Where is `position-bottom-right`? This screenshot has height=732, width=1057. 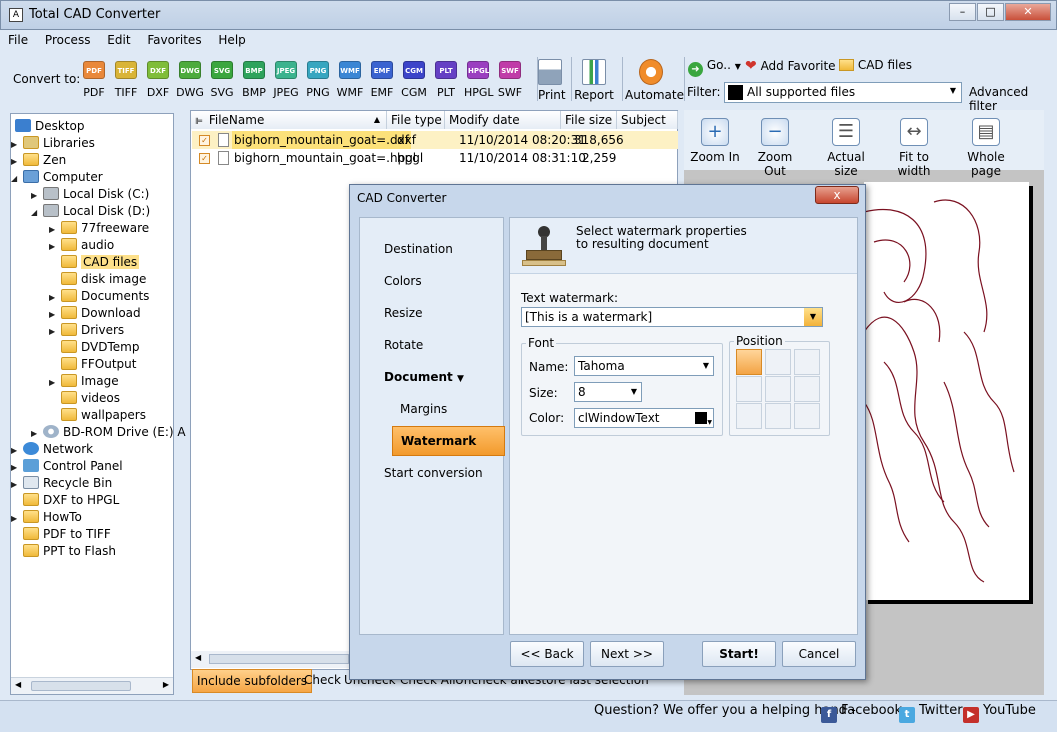 position-bottom-right is located at coordinates (807, 416).